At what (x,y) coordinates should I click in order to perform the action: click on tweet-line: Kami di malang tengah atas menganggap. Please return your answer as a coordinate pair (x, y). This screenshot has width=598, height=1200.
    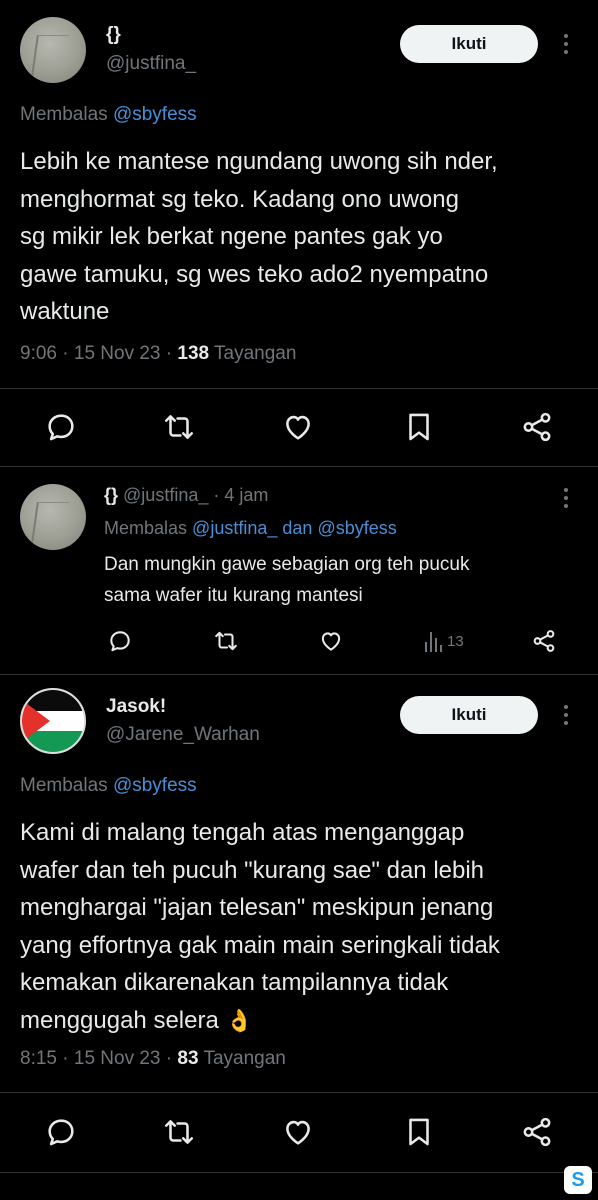
    Looking at the image, I should click on (242, 832).